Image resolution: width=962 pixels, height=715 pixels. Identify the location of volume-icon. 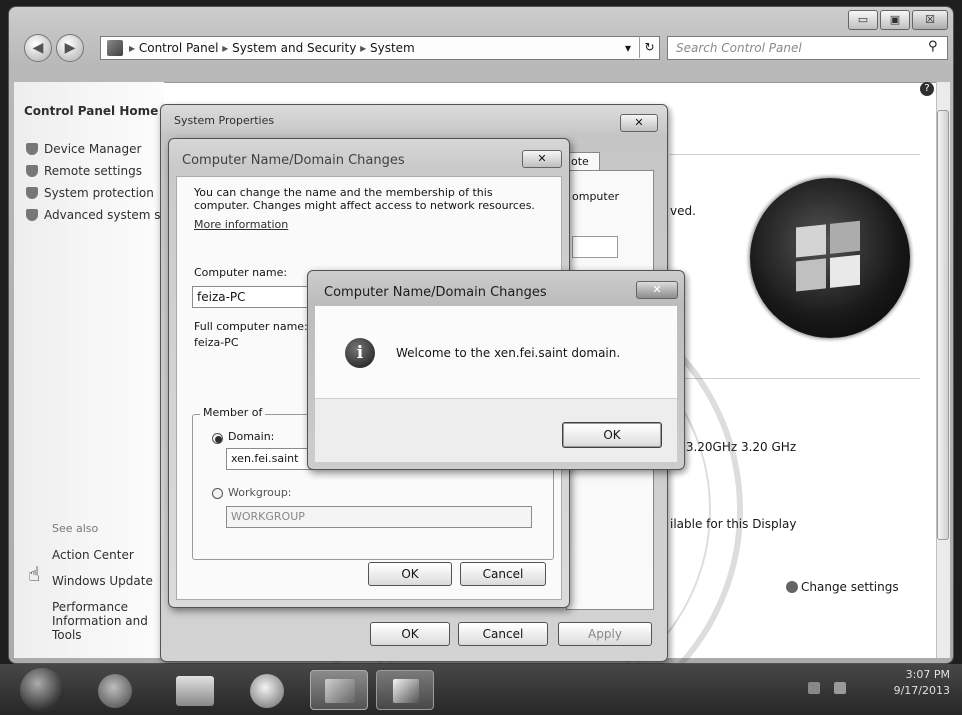
(840, 688).